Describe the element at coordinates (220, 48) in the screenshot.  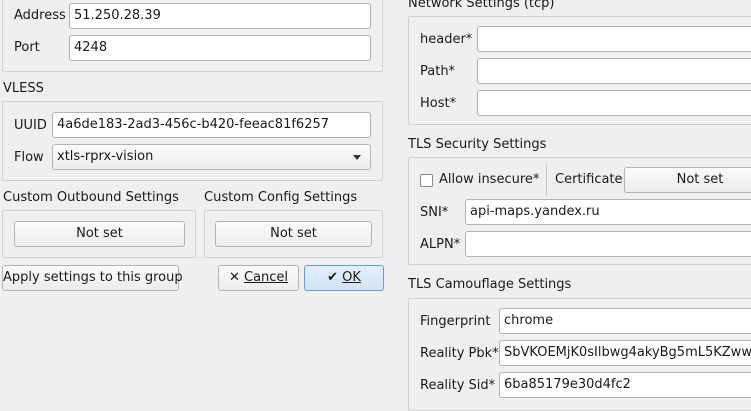
I see `port-field: 4248` at that location.